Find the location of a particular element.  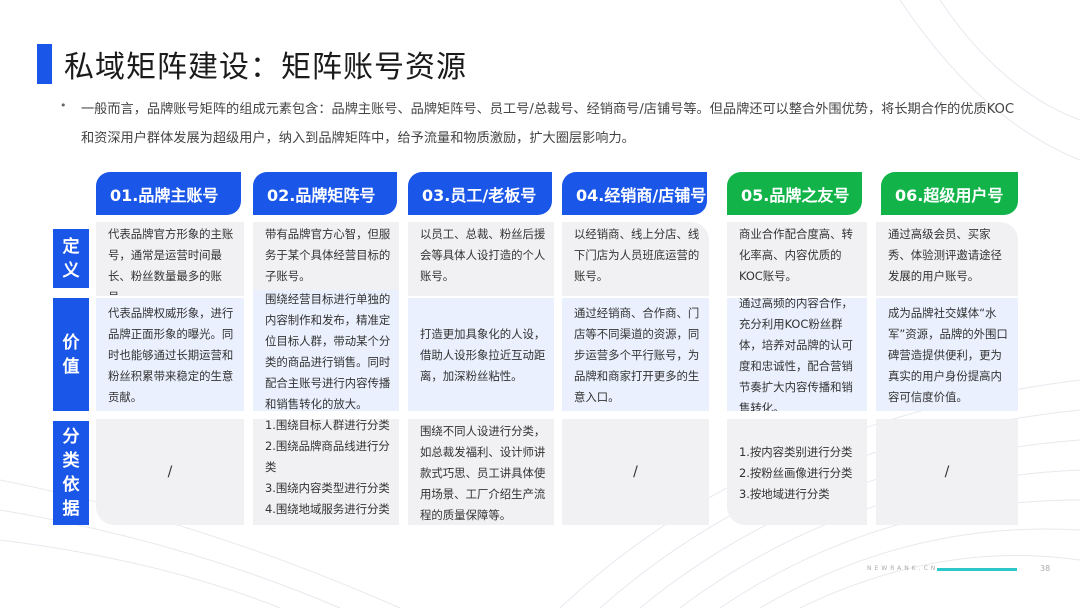

definition-cell: 以员工、总裁、粉丝后援会等具体人设打造的个人账号。 is located at coordinates (481, 259).